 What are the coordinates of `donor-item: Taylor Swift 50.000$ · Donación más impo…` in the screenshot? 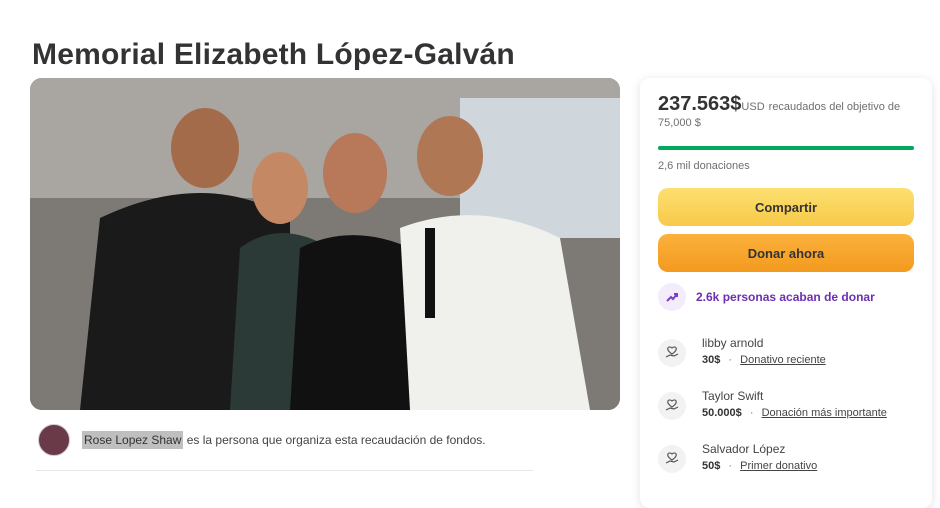 It's located at (788, 404).